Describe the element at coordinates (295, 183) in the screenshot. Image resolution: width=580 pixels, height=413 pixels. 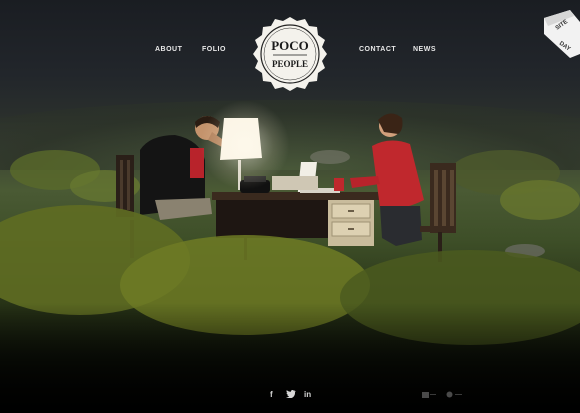
I see `paper-stack` at that location.